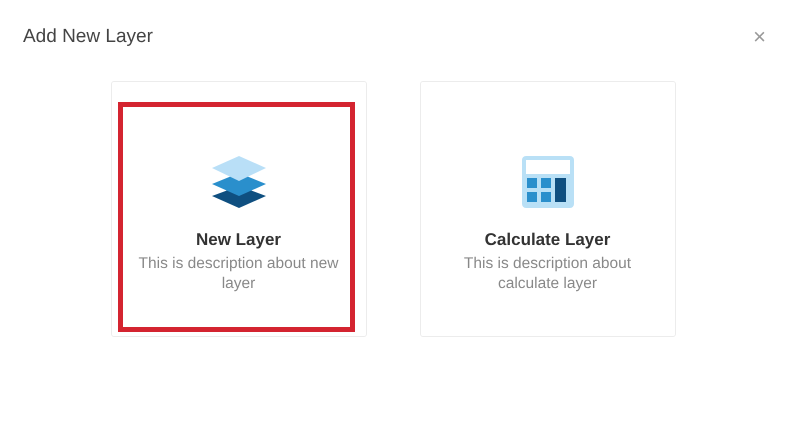 This screenshot has height=432, width=790. I want to click on option-description: This is description about new layer, so click(239, 274).